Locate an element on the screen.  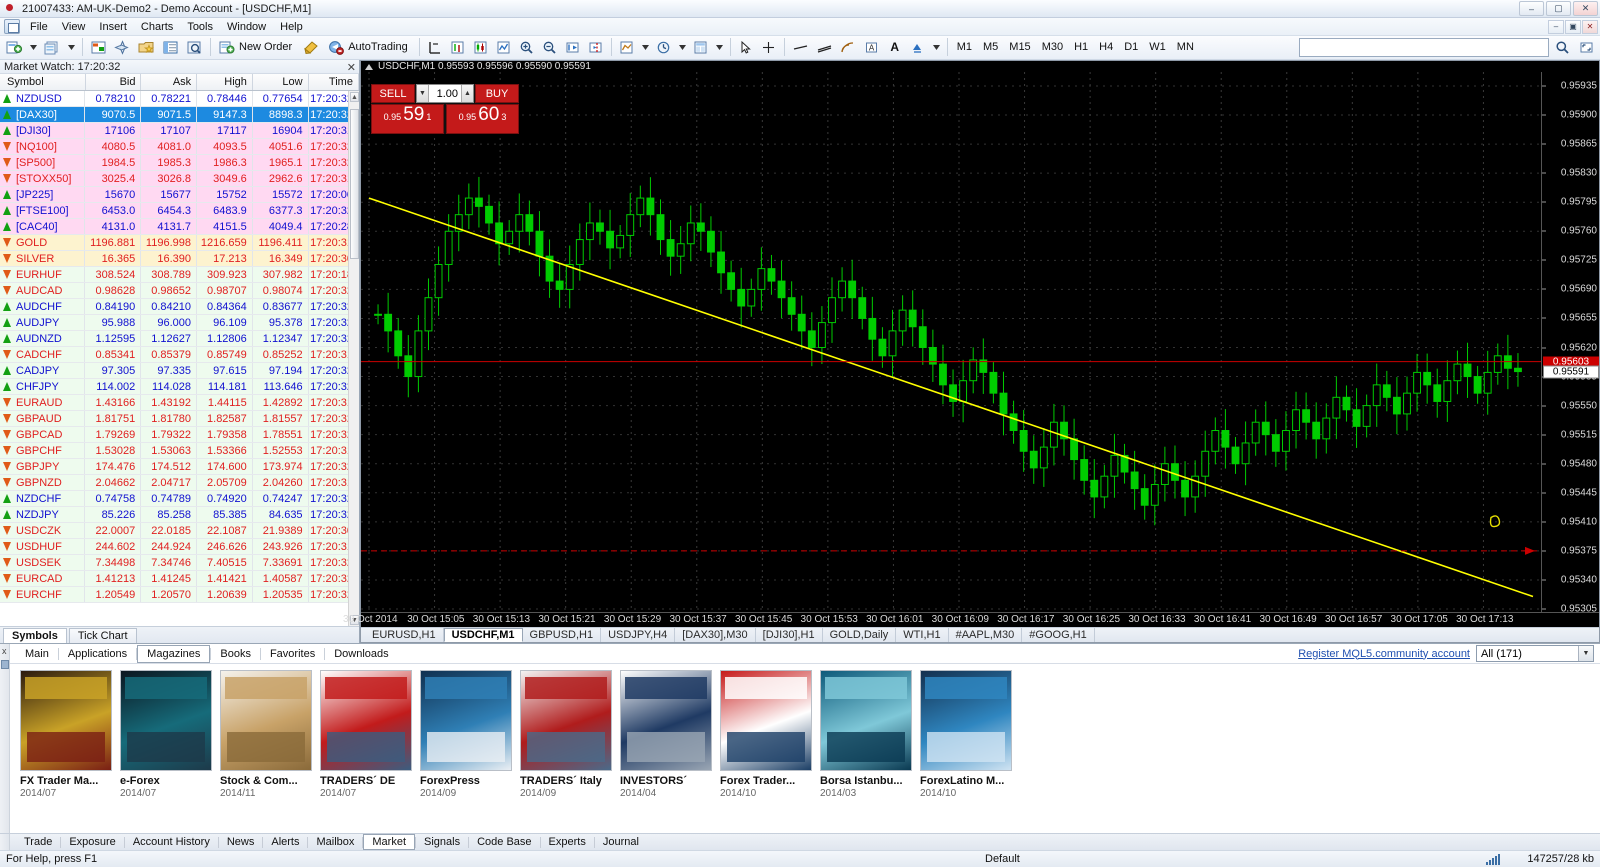
buy-button: BUY is located at coordinates (497, 93).